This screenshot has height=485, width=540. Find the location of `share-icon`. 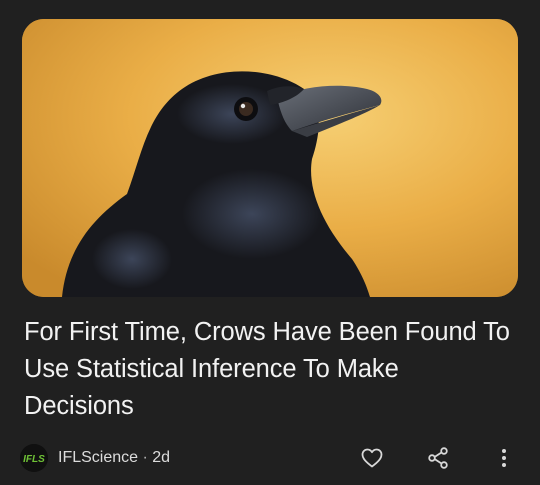

share-icon is located at coordinates (438, 458).